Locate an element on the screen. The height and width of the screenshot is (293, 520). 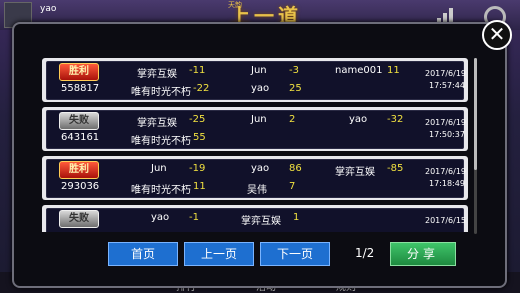
player-score: -22 is located at coordinates (201, 88).